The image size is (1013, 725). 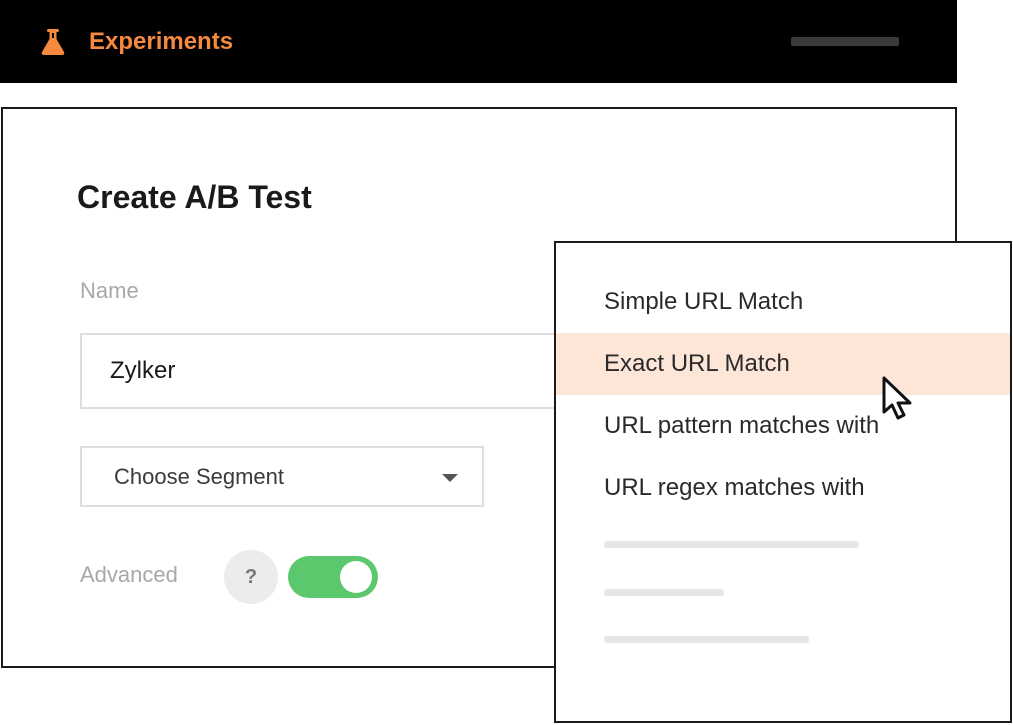 What do you see at coordinates (129, 574) in the screenshot?
I see `advanced-label: Advanced` at bounding box center [129, 574].